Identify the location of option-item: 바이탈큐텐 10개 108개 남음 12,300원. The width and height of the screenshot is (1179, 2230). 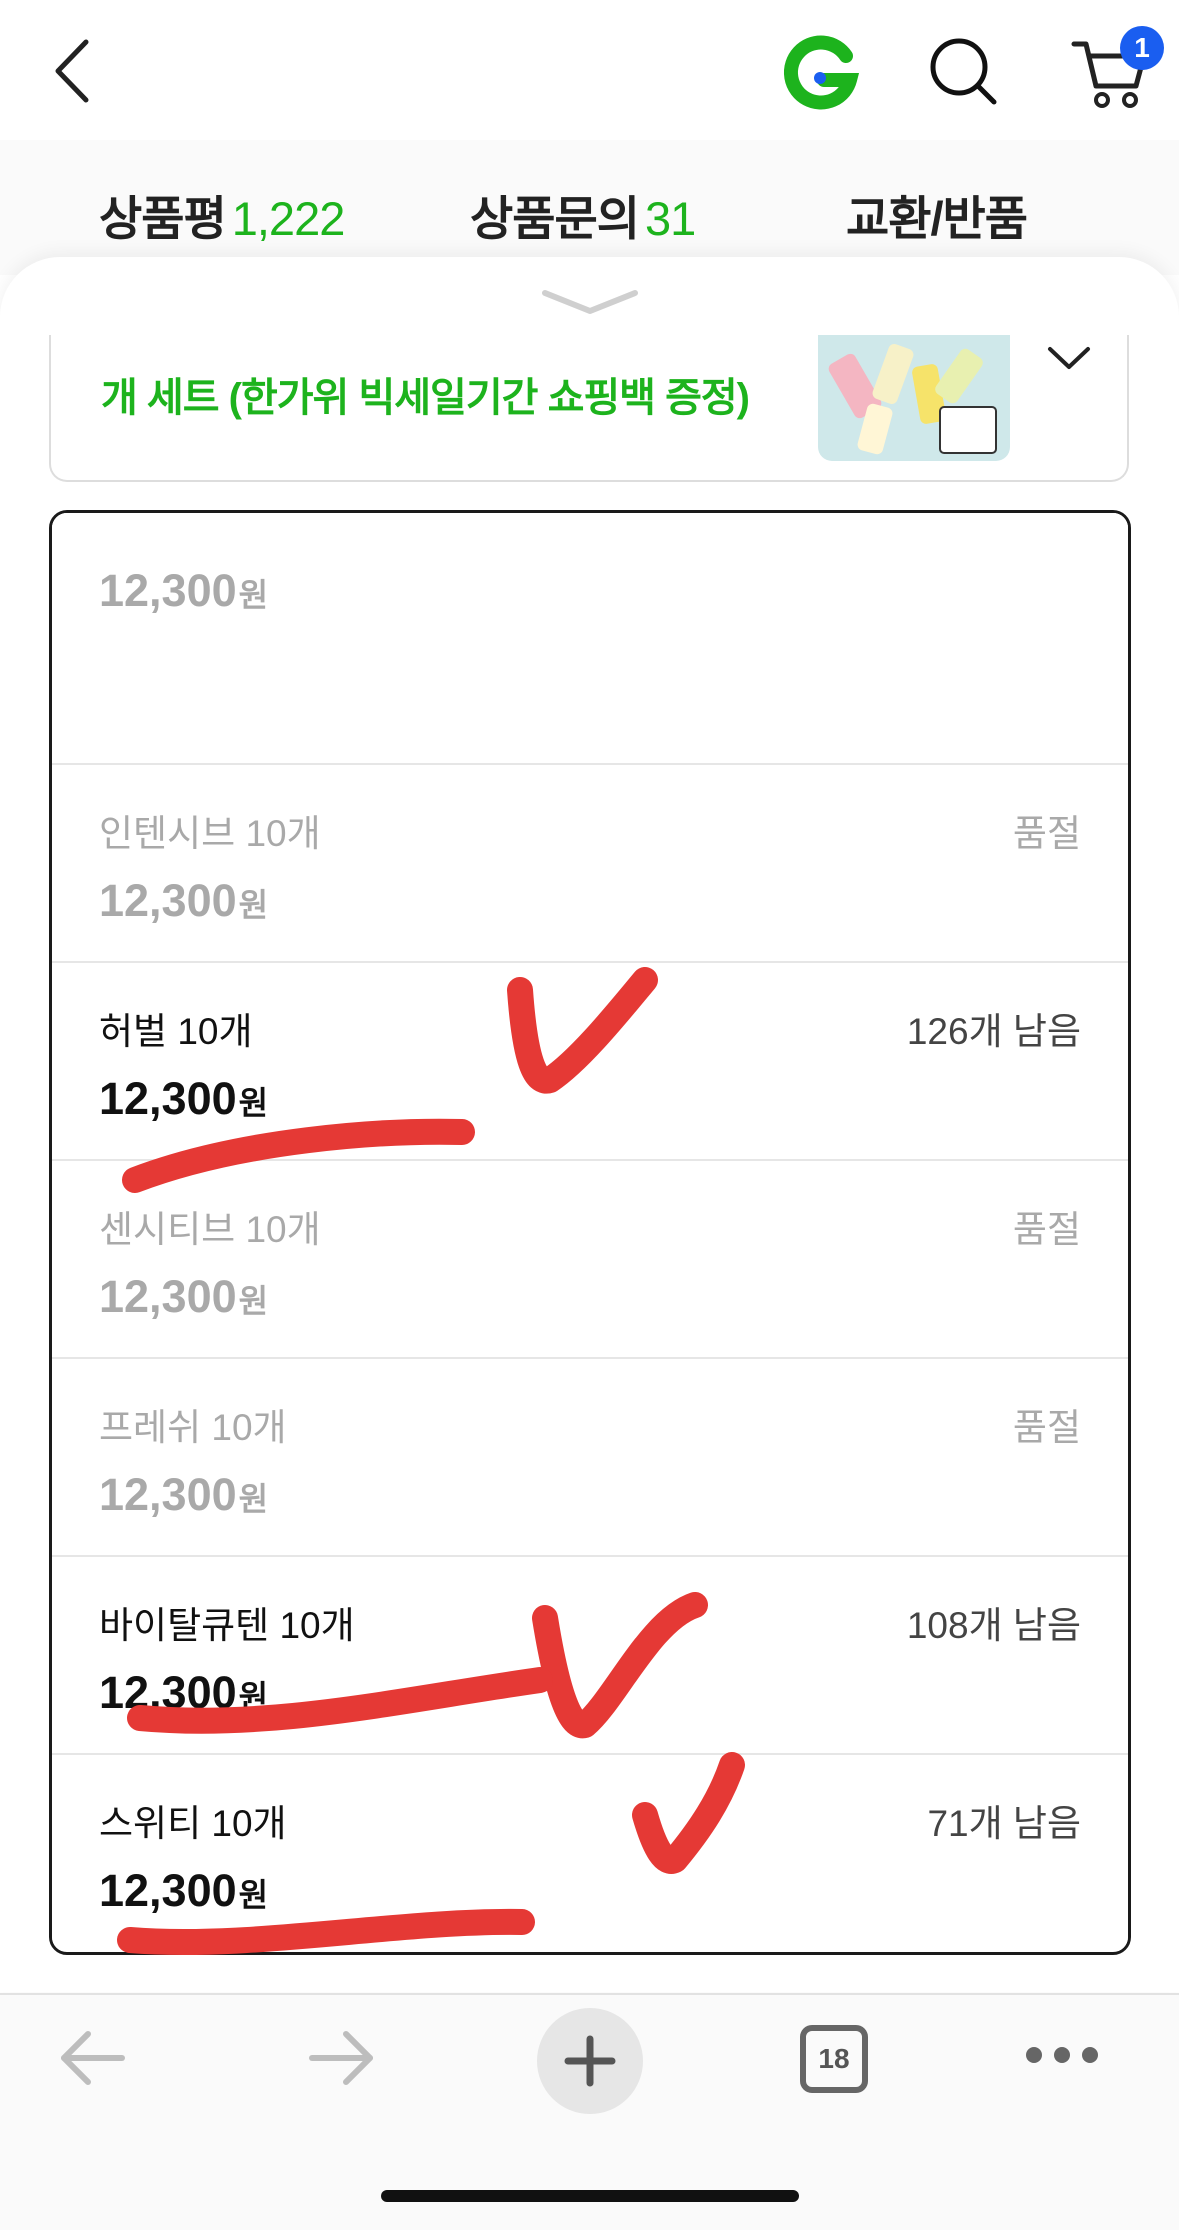
(590, 1654).